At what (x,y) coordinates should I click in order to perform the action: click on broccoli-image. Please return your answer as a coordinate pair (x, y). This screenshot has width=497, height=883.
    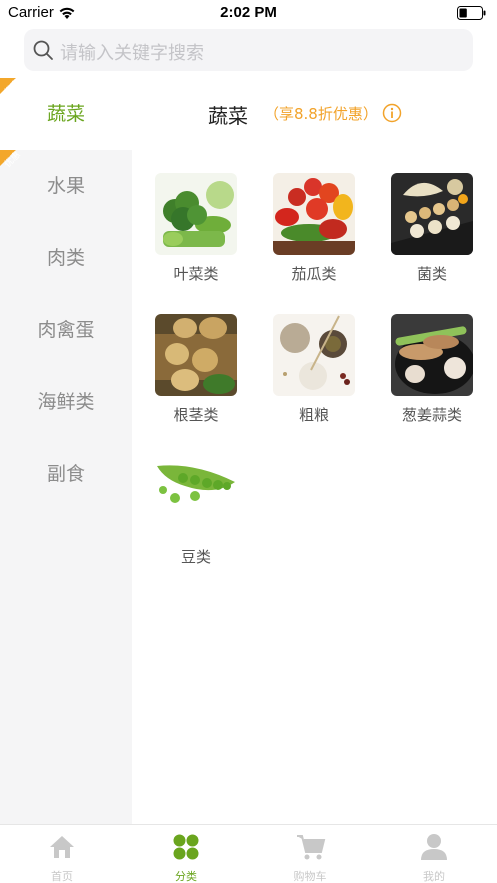
    Looking at the image, I should click on (196, 214).